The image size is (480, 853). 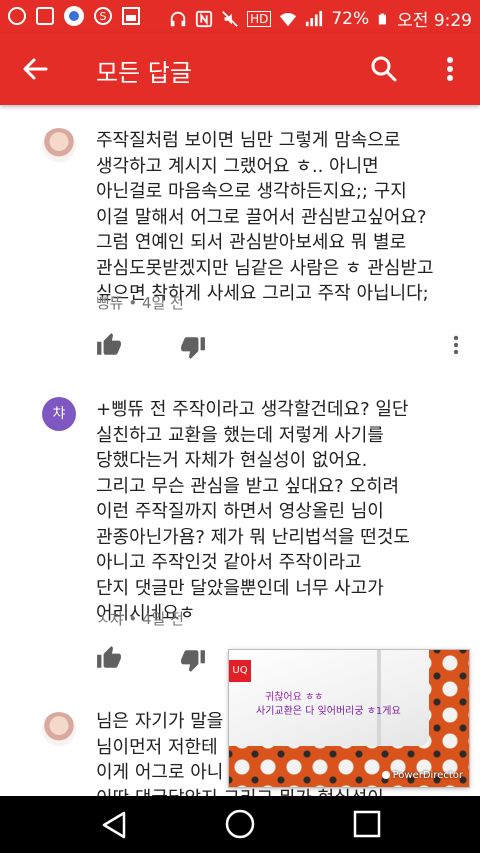 What do you see at coordinates (456, 345) in the screenshot?
I see `comment-more-icon` at bounding box center [456, 345].